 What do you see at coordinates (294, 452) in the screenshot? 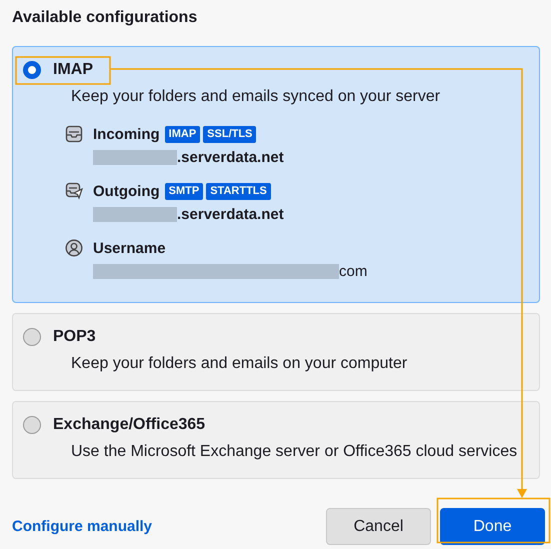
I see `option-description: Use the Microsoft Exchange server or Office365 cloud services` at bounding box center [294, 452].